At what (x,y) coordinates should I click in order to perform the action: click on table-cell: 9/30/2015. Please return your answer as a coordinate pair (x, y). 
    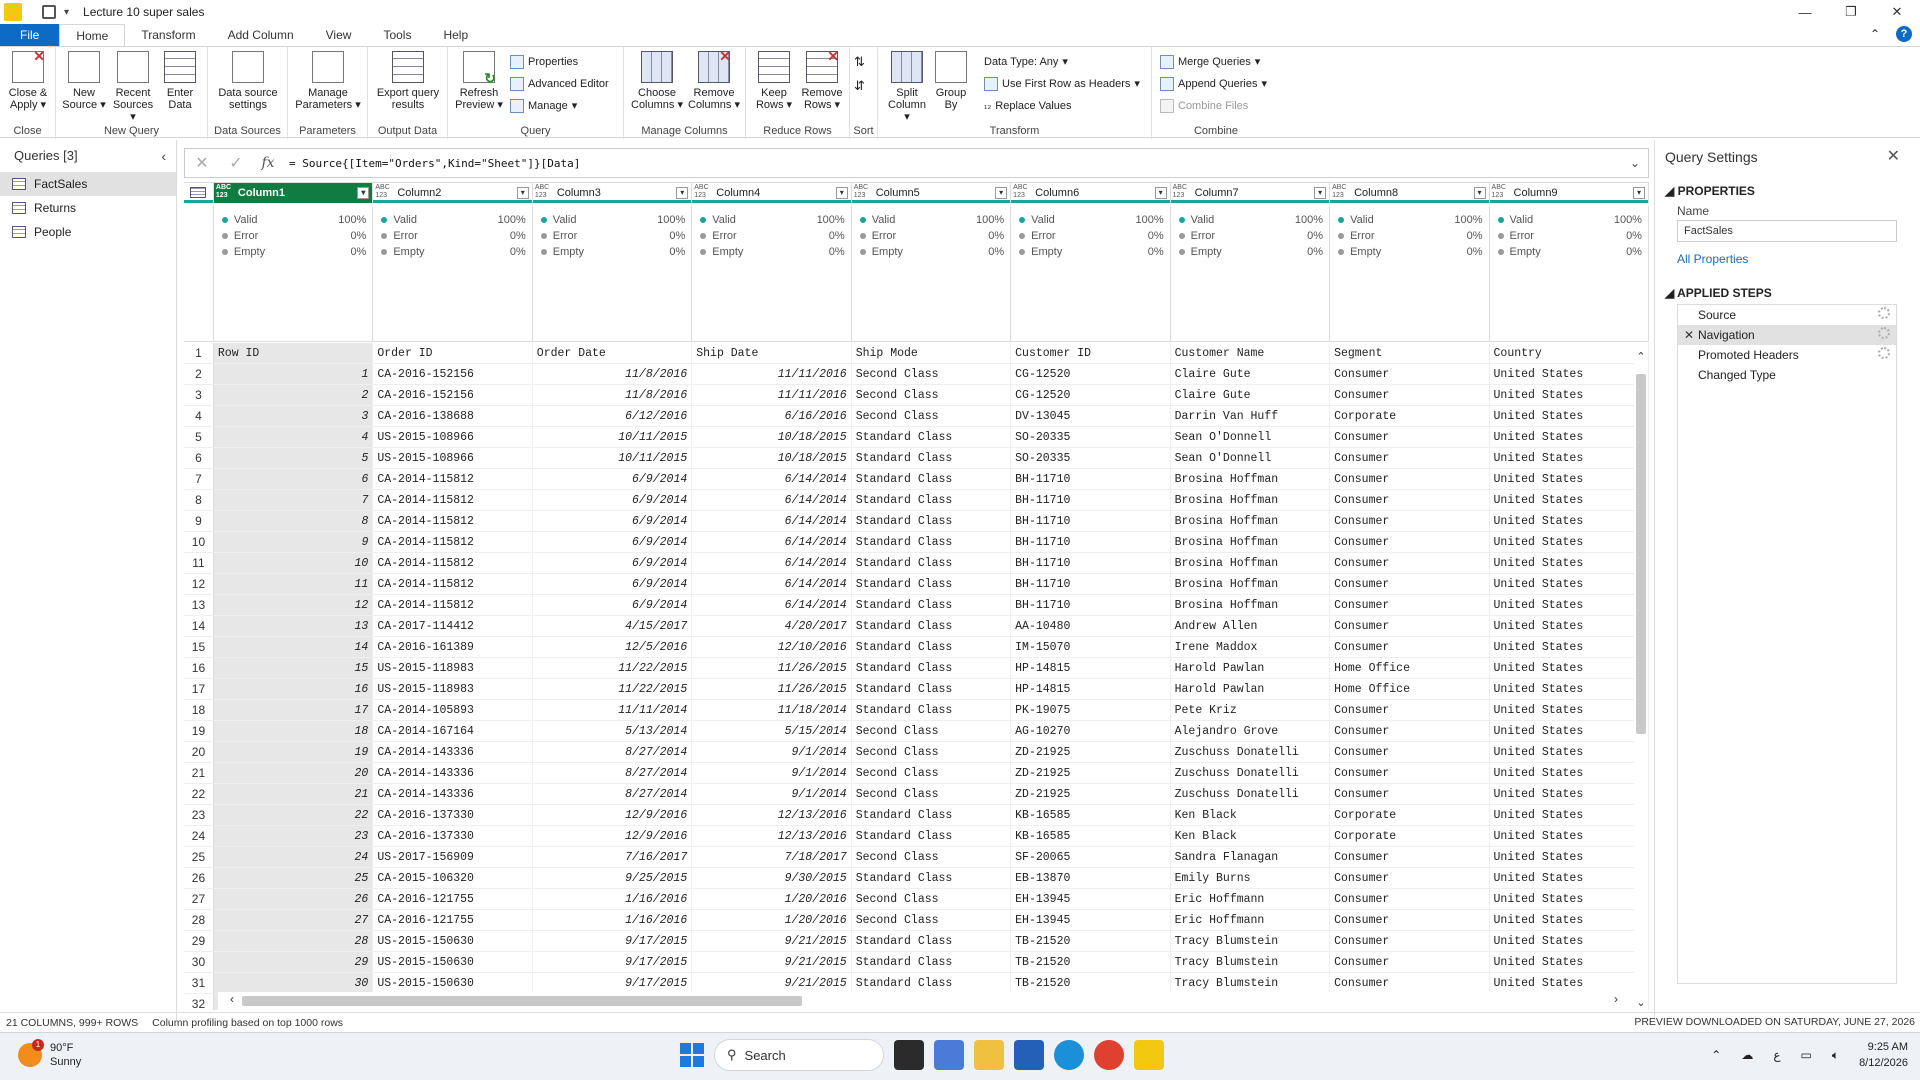
    Looking at the image, I should click on (772, 878).